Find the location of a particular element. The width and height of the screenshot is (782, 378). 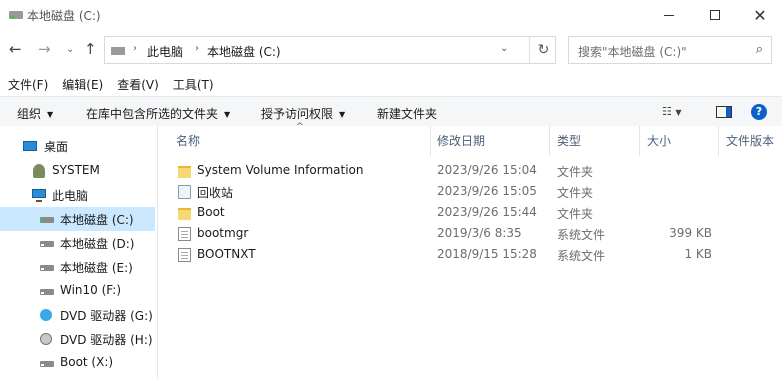

search-icon: ⌕ is located at coordinates (759, 49).